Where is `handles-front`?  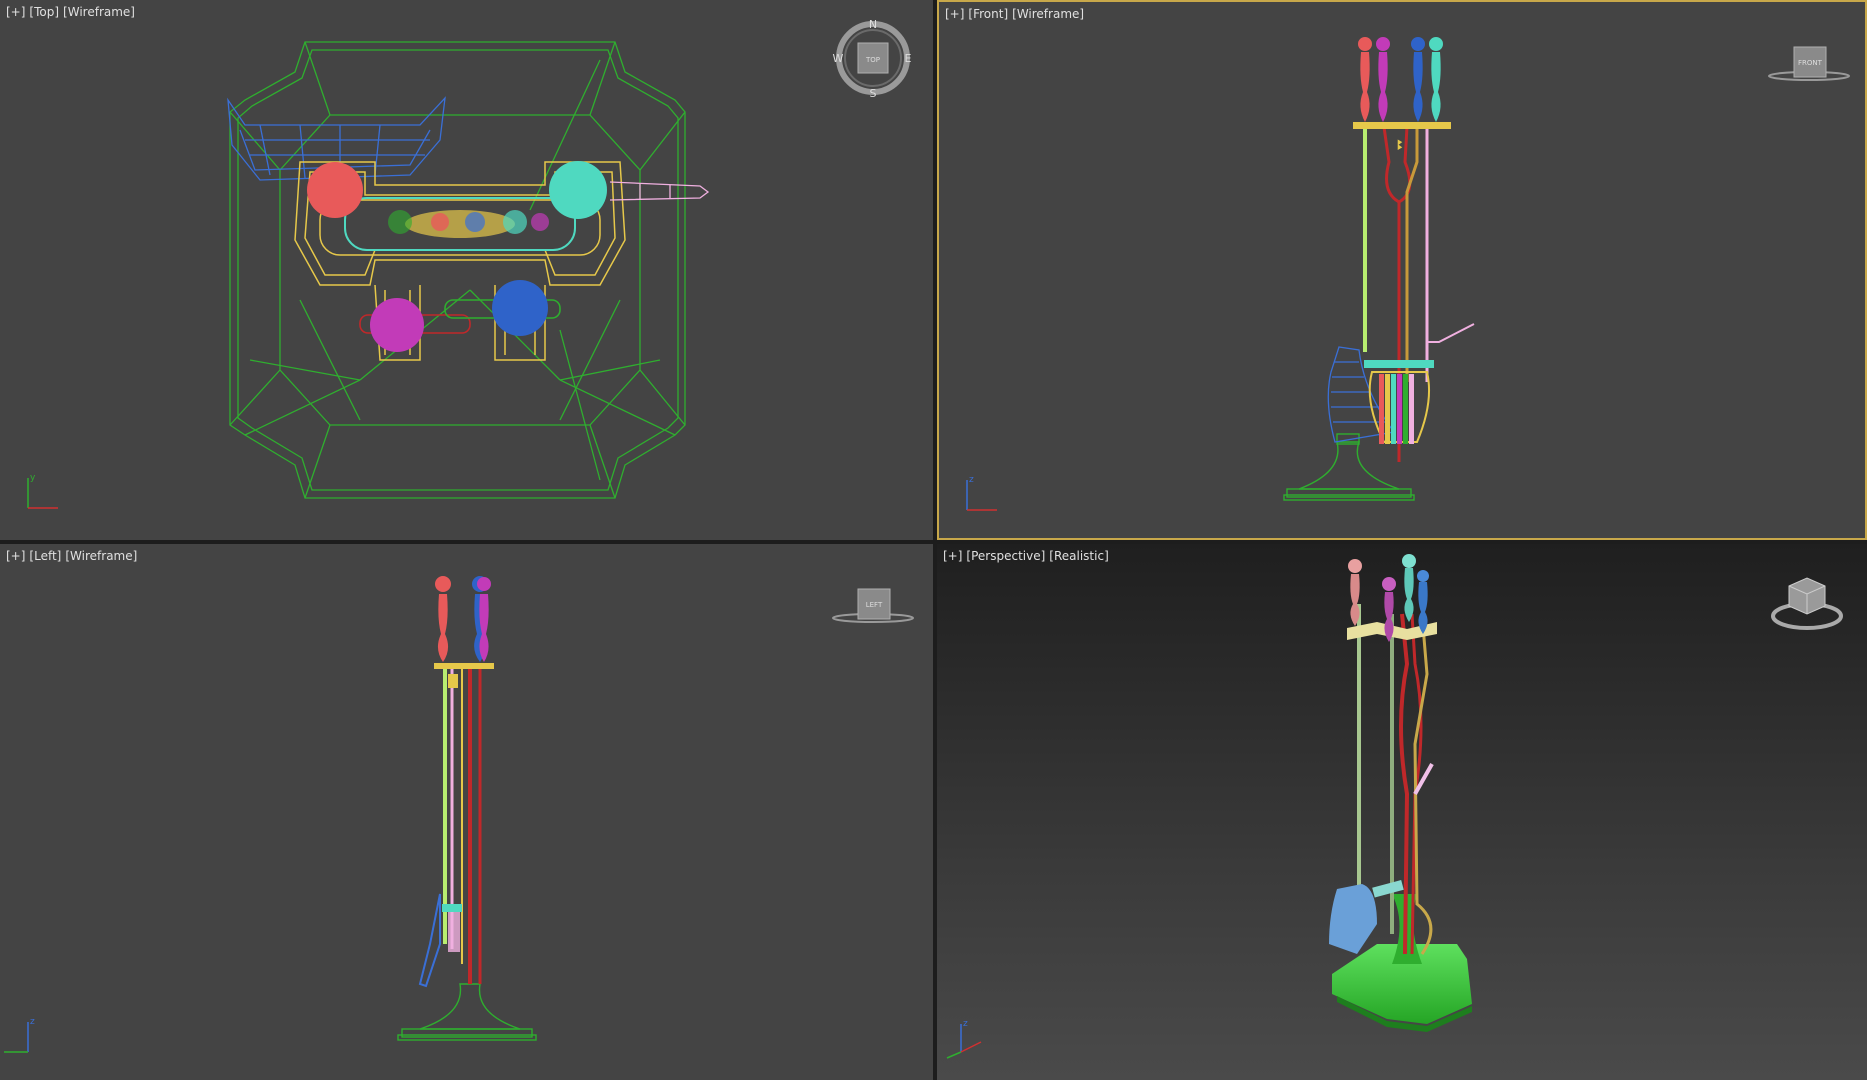 handles-front is located at coordinates (1400, 79).